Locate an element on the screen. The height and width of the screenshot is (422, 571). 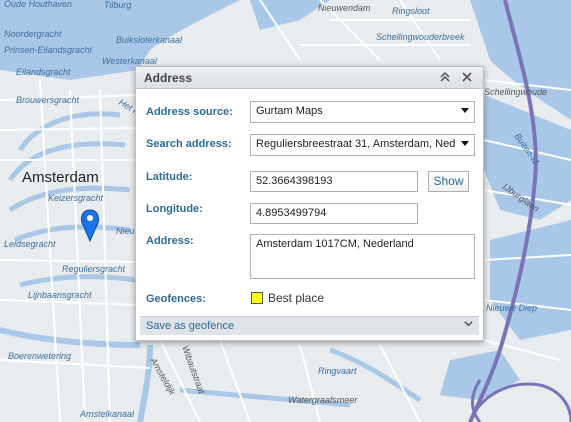
svg-text: Boerenwetering is located at coordinates (39, 356).